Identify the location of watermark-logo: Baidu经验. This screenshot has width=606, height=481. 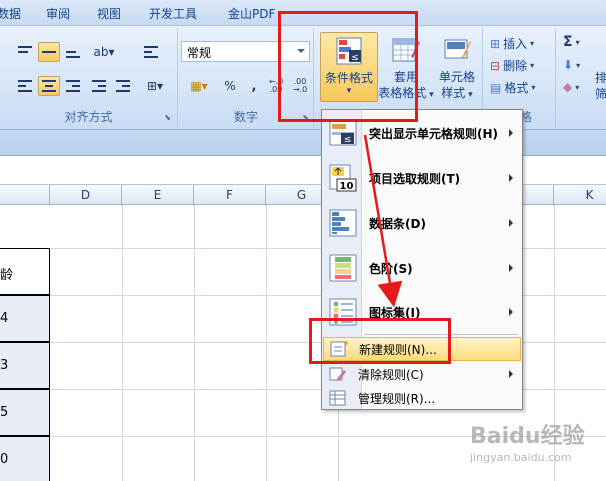
(527, 436).